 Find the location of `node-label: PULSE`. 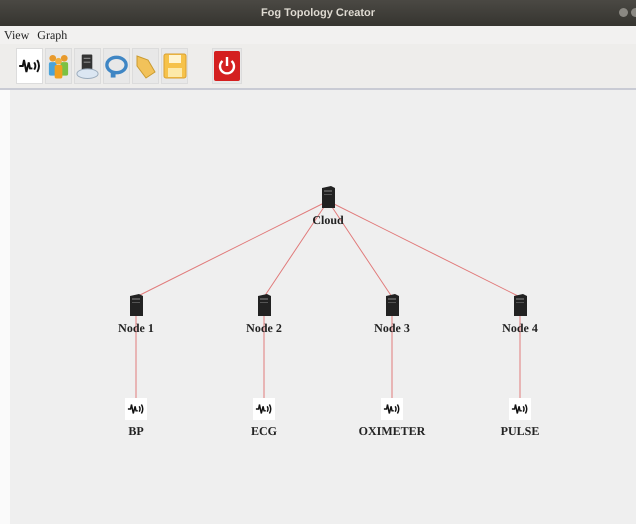

node-label: PULSE is located at coordinates (520, 431).